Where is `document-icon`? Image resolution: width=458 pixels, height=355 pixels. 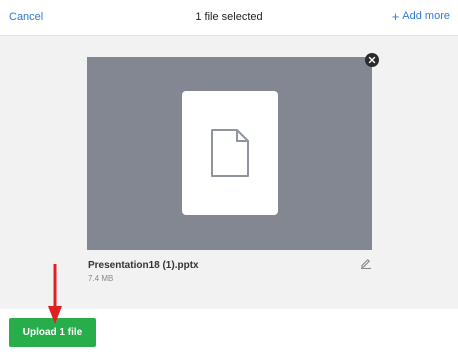 document-icon is located at coordinates (230, 153).